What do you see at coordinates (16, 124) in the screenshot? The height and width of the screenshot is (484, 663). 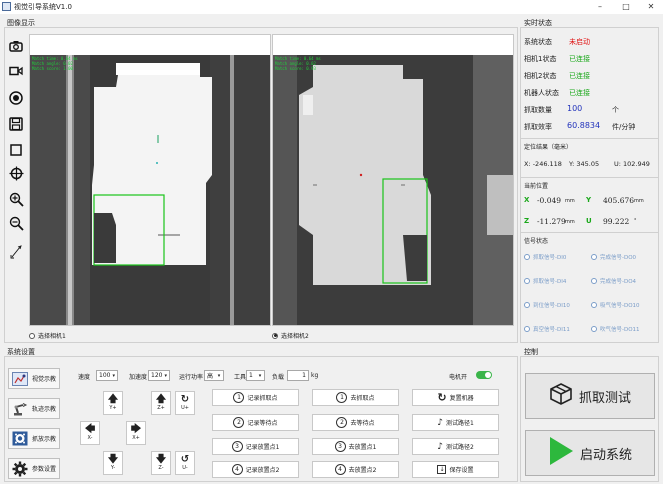 I see `save-icon` at bounding box center [16, 124].